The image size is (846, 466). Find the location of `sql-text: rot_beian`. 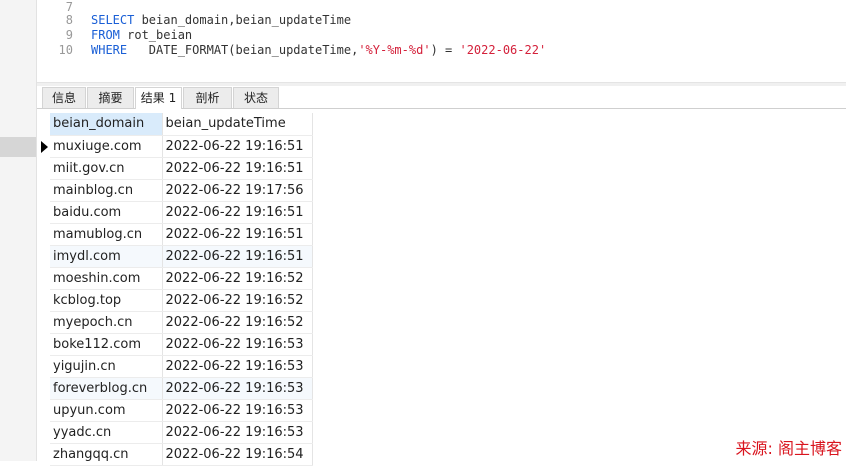

sql-text: rot_beian is located at coordinates (156, 35).